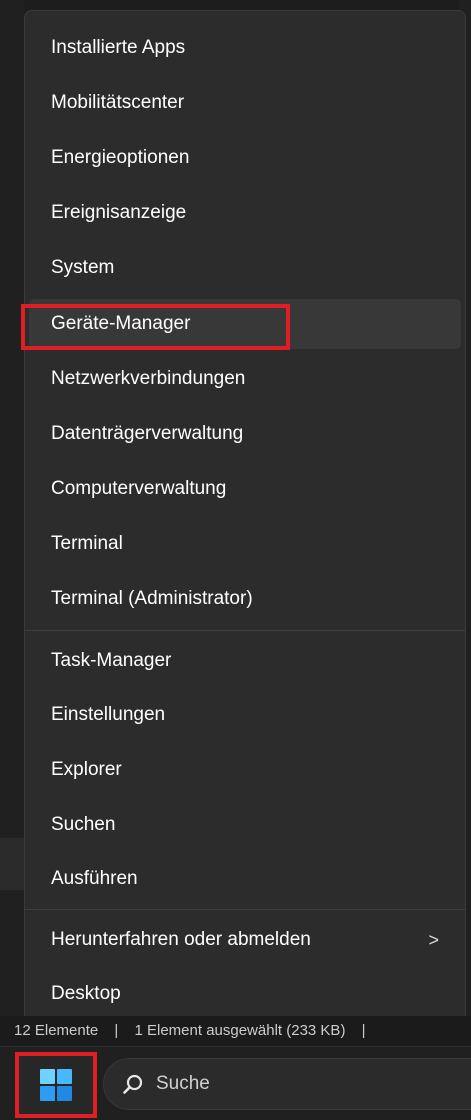  I want to click on menu-item-label: Herunterfahren oder abmelden, so click(181, 939).